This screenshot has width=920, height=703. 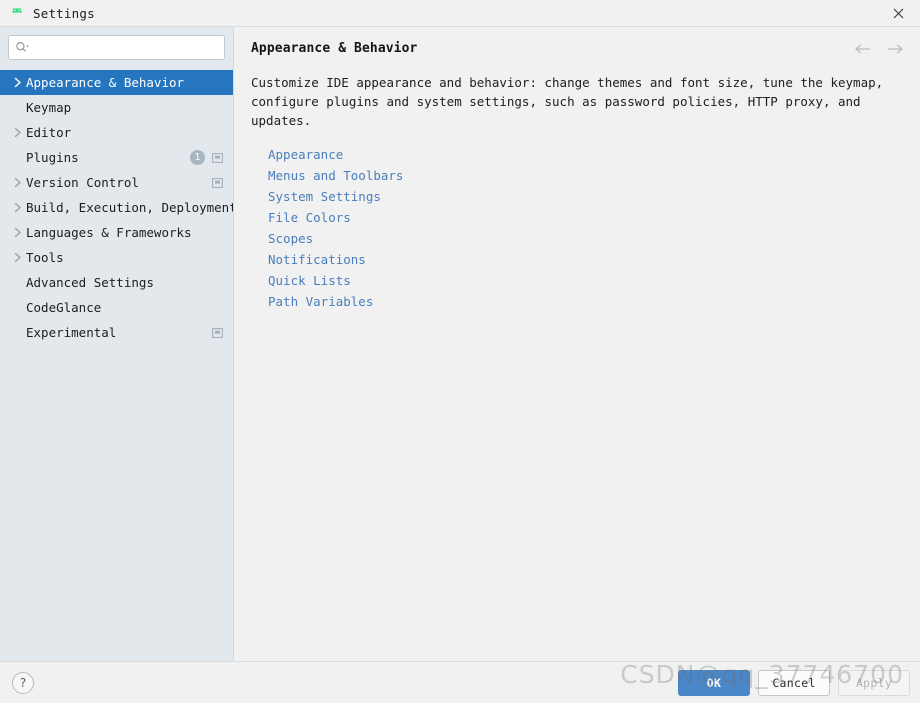 What do you see at coordinates (90, 282) in the screenshot?
I see `sidebar-item-label: Advanced Settings` at bounding box center [90, 282].